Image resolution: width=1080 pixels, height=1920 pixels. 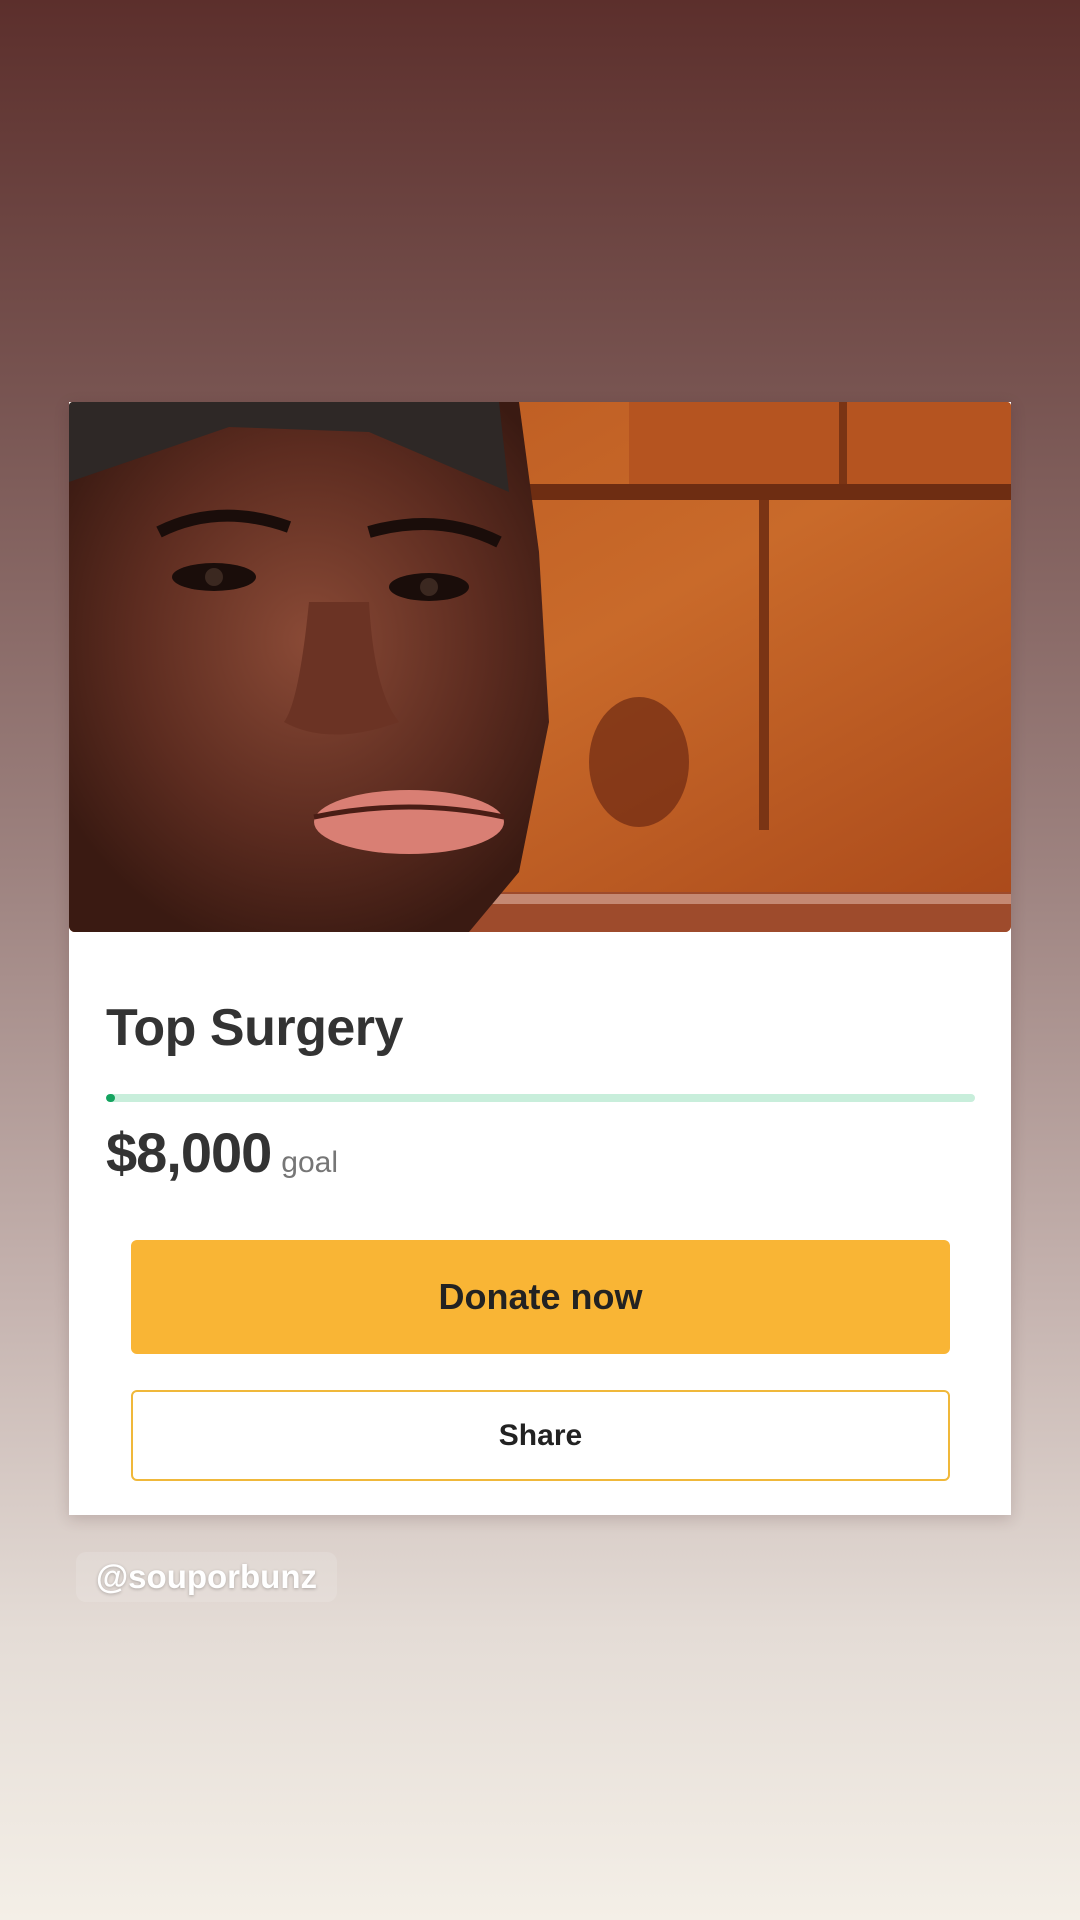 What do you see at coordinates (540, 1435) in the screenshot?
I see `share-button: Share` at bounding box center [540, 1435].